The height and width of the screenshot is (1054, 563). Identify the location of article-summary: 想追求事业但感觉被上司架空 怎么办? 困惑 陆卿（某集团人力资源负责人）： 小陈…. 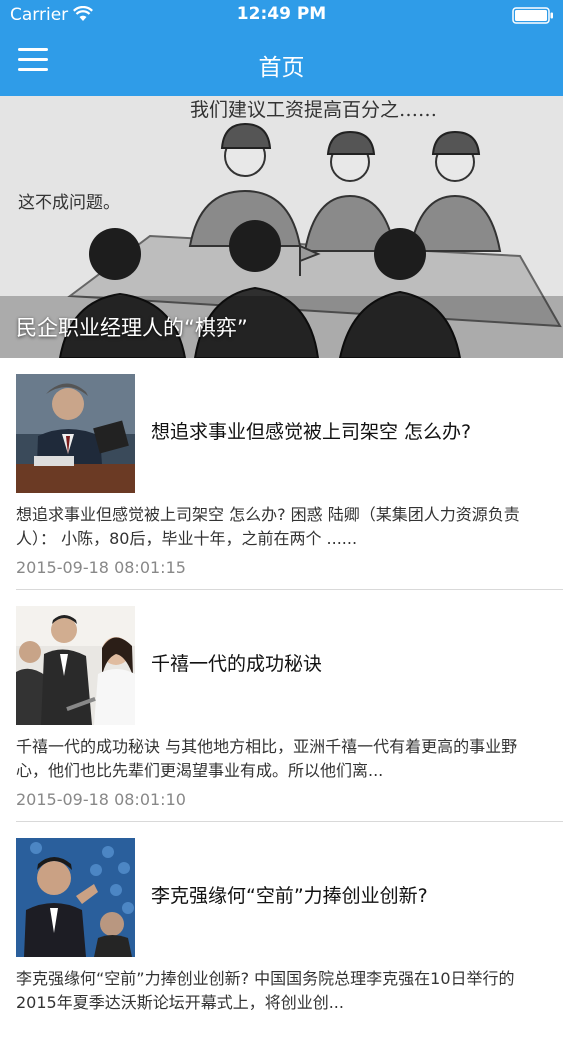
(268, 526).